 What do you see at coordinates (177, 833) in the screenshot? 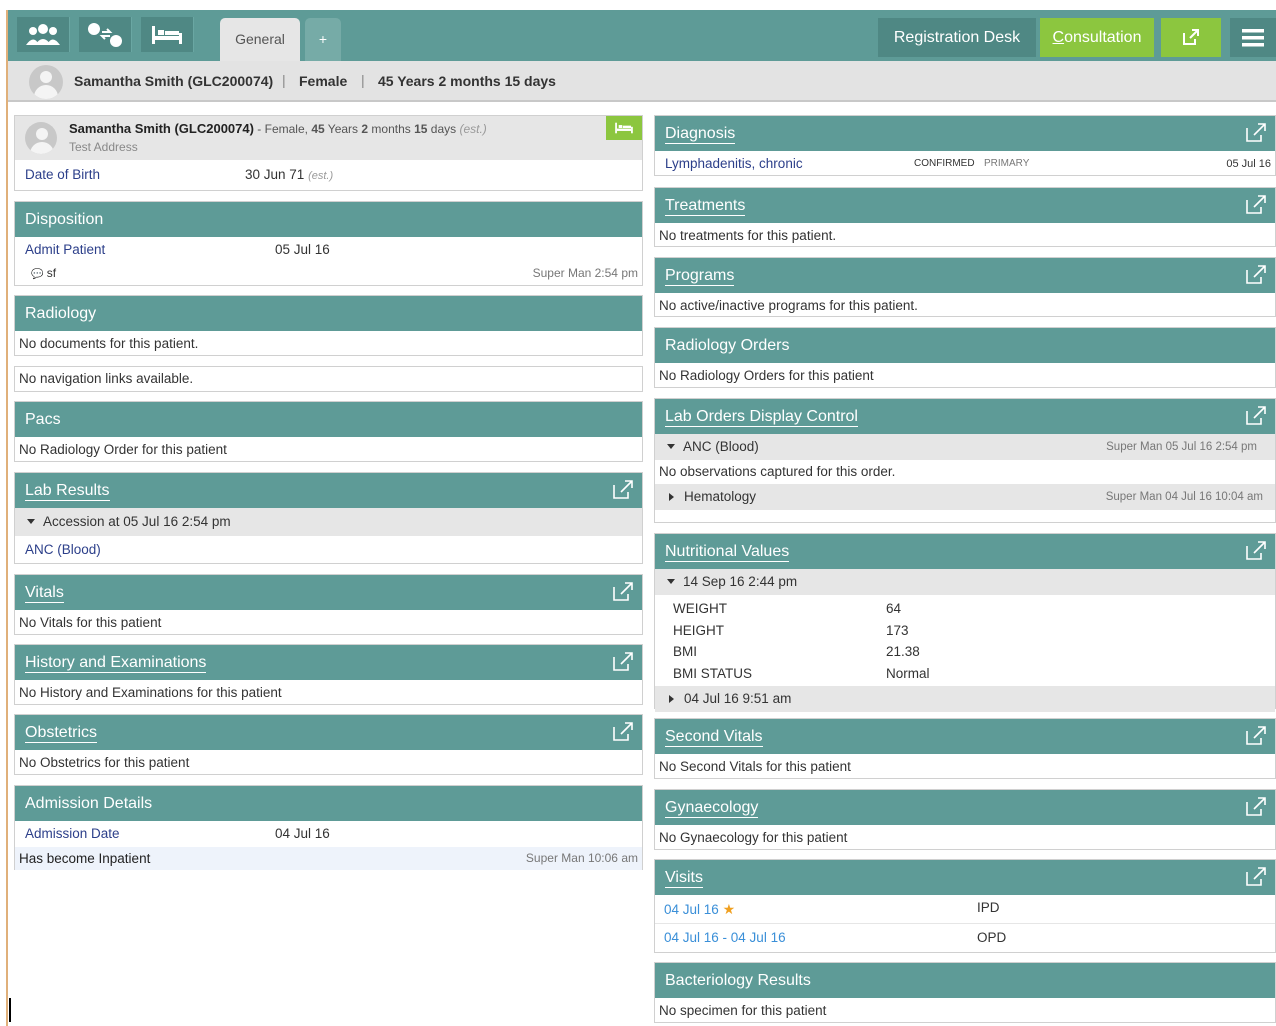
I see `admission-date-row: Admission Date 04 Jul 16` at bounding box center [177, 833].